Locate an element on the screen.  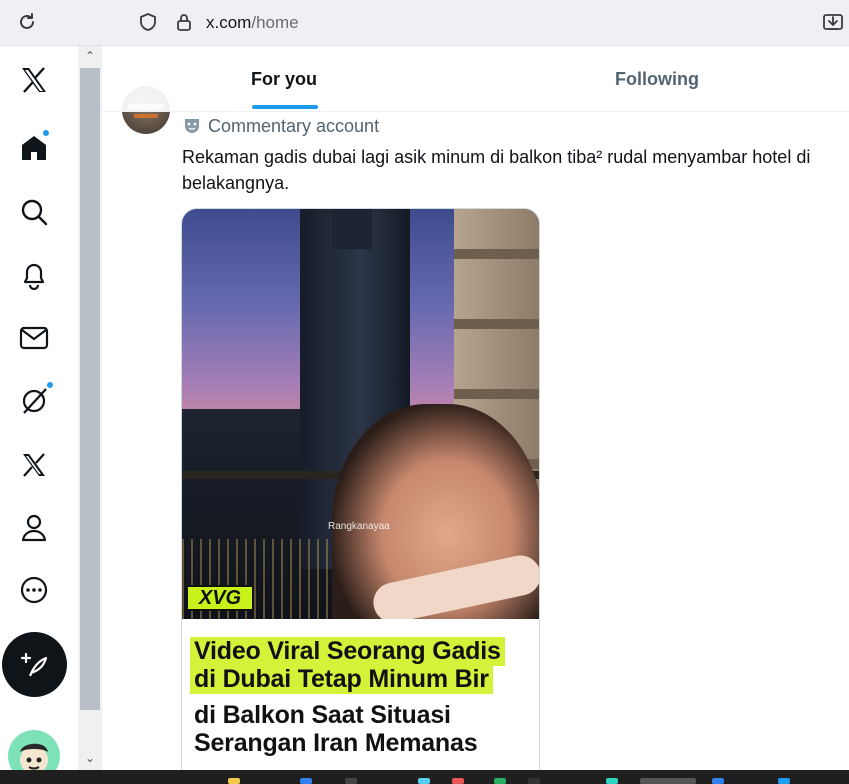
compose-post-button is located at coordinates (34, 664).